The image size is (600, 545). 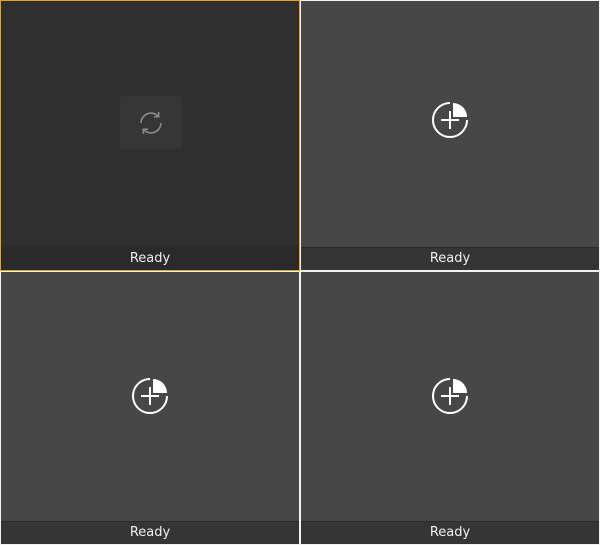 I want to click on refresh-icon, so click(x=151, y=123).